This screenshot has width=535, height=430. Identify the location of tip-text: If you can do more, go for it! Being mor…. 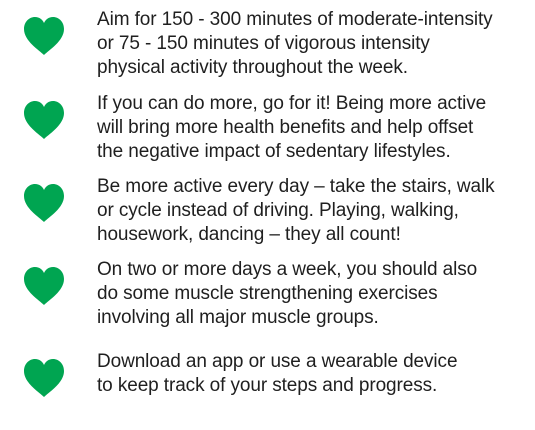
(292, 127).